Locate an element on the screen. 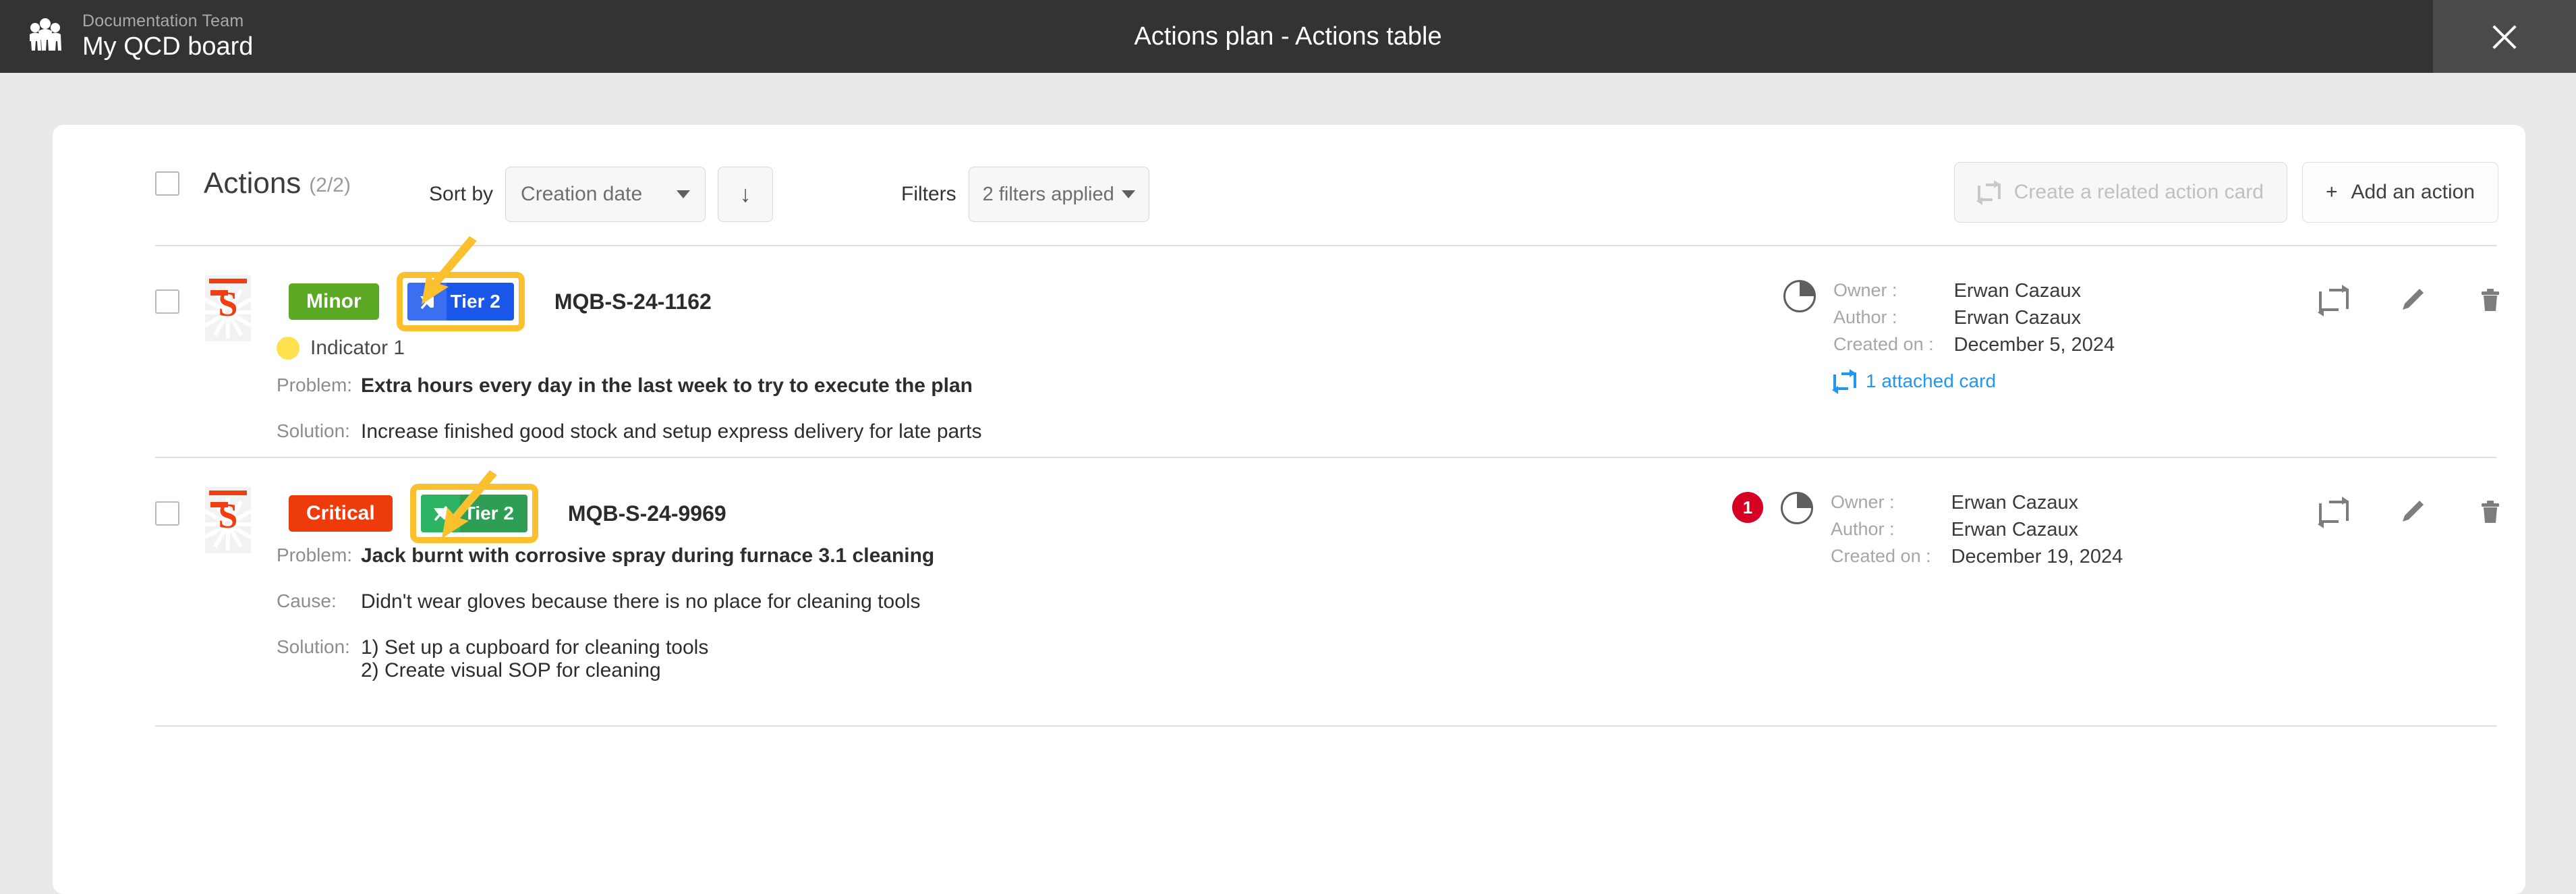 Image resolution: width=2576 pixels, height=894 pixels. sort-by-select: Creation date is located at coordinates (605, 194).